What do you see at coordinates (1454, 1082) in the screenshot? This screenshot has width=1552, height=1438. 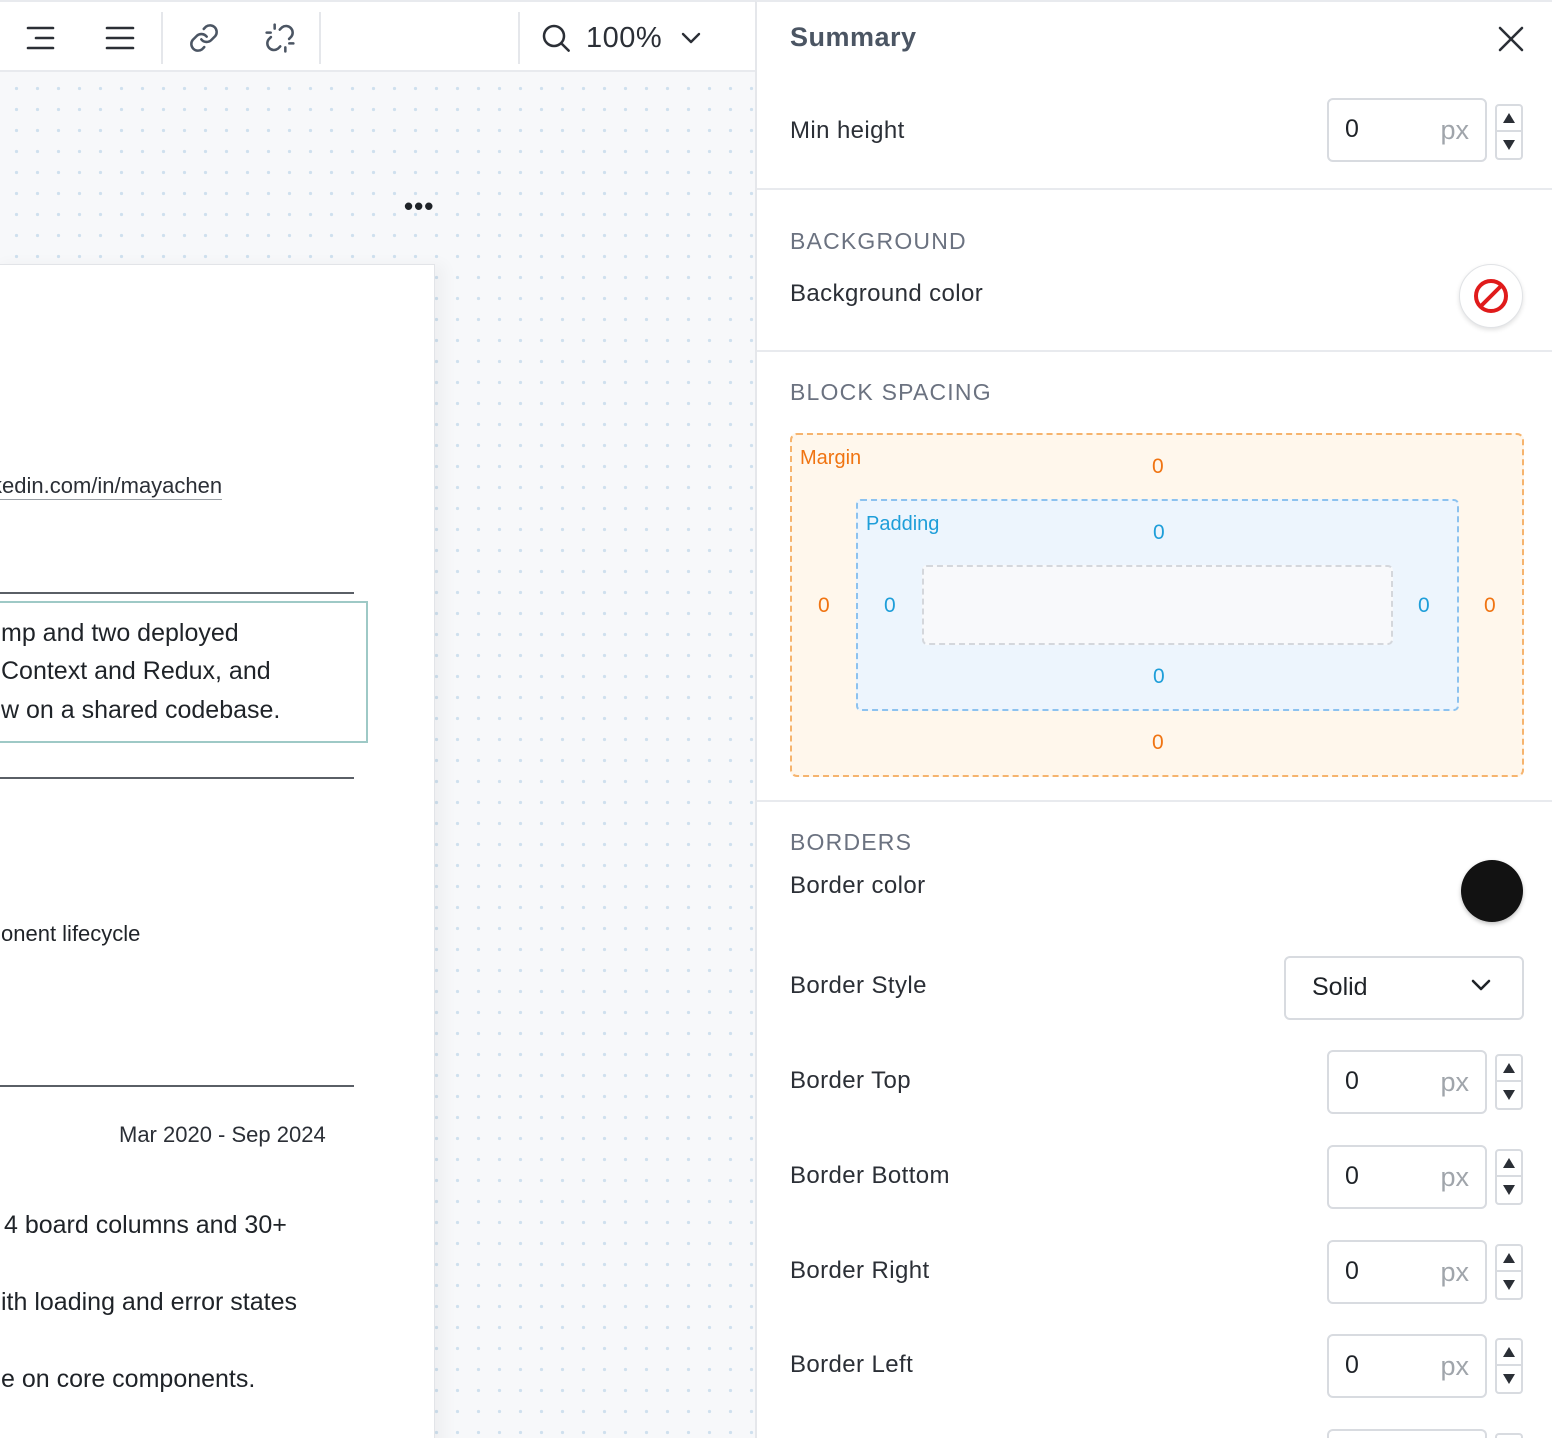 I see `border-top-unit: px` at bounding box center [1454, 1082].